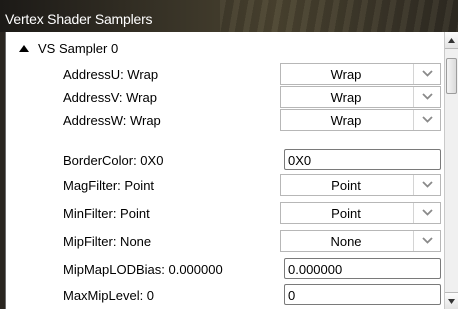 The height and width of the screenshot is (309, 458). I want to click on window-title: Vertex Shader Samplers, so click(79, 19).